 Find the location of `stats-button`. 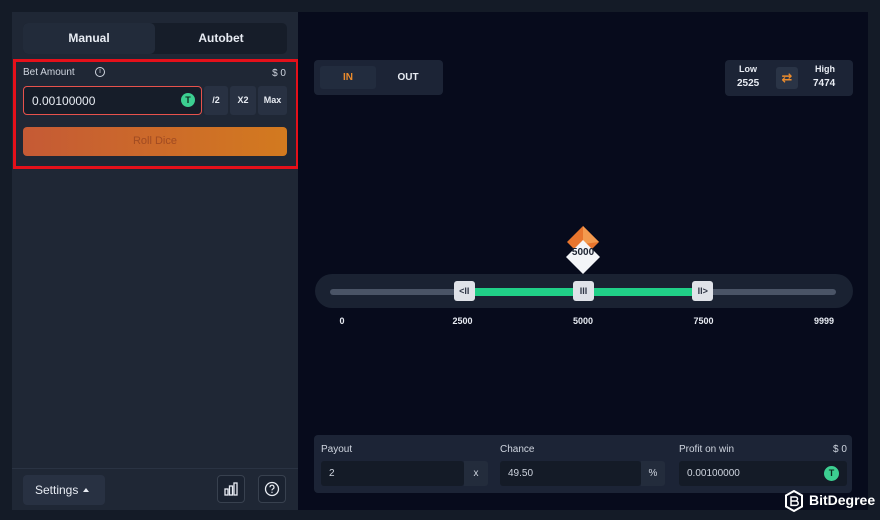

stats-button is located at coordinates (231, 489).